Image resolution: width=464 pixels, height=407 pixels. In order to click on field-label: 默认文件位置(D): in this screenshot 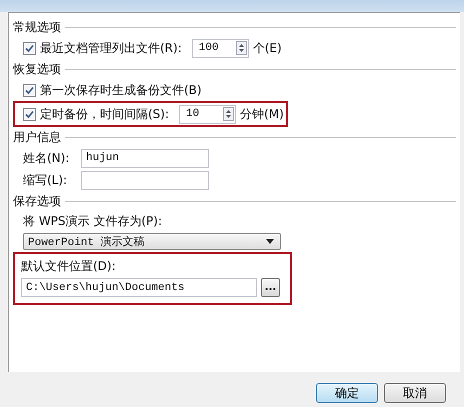, I will do `click(69, 266)`.